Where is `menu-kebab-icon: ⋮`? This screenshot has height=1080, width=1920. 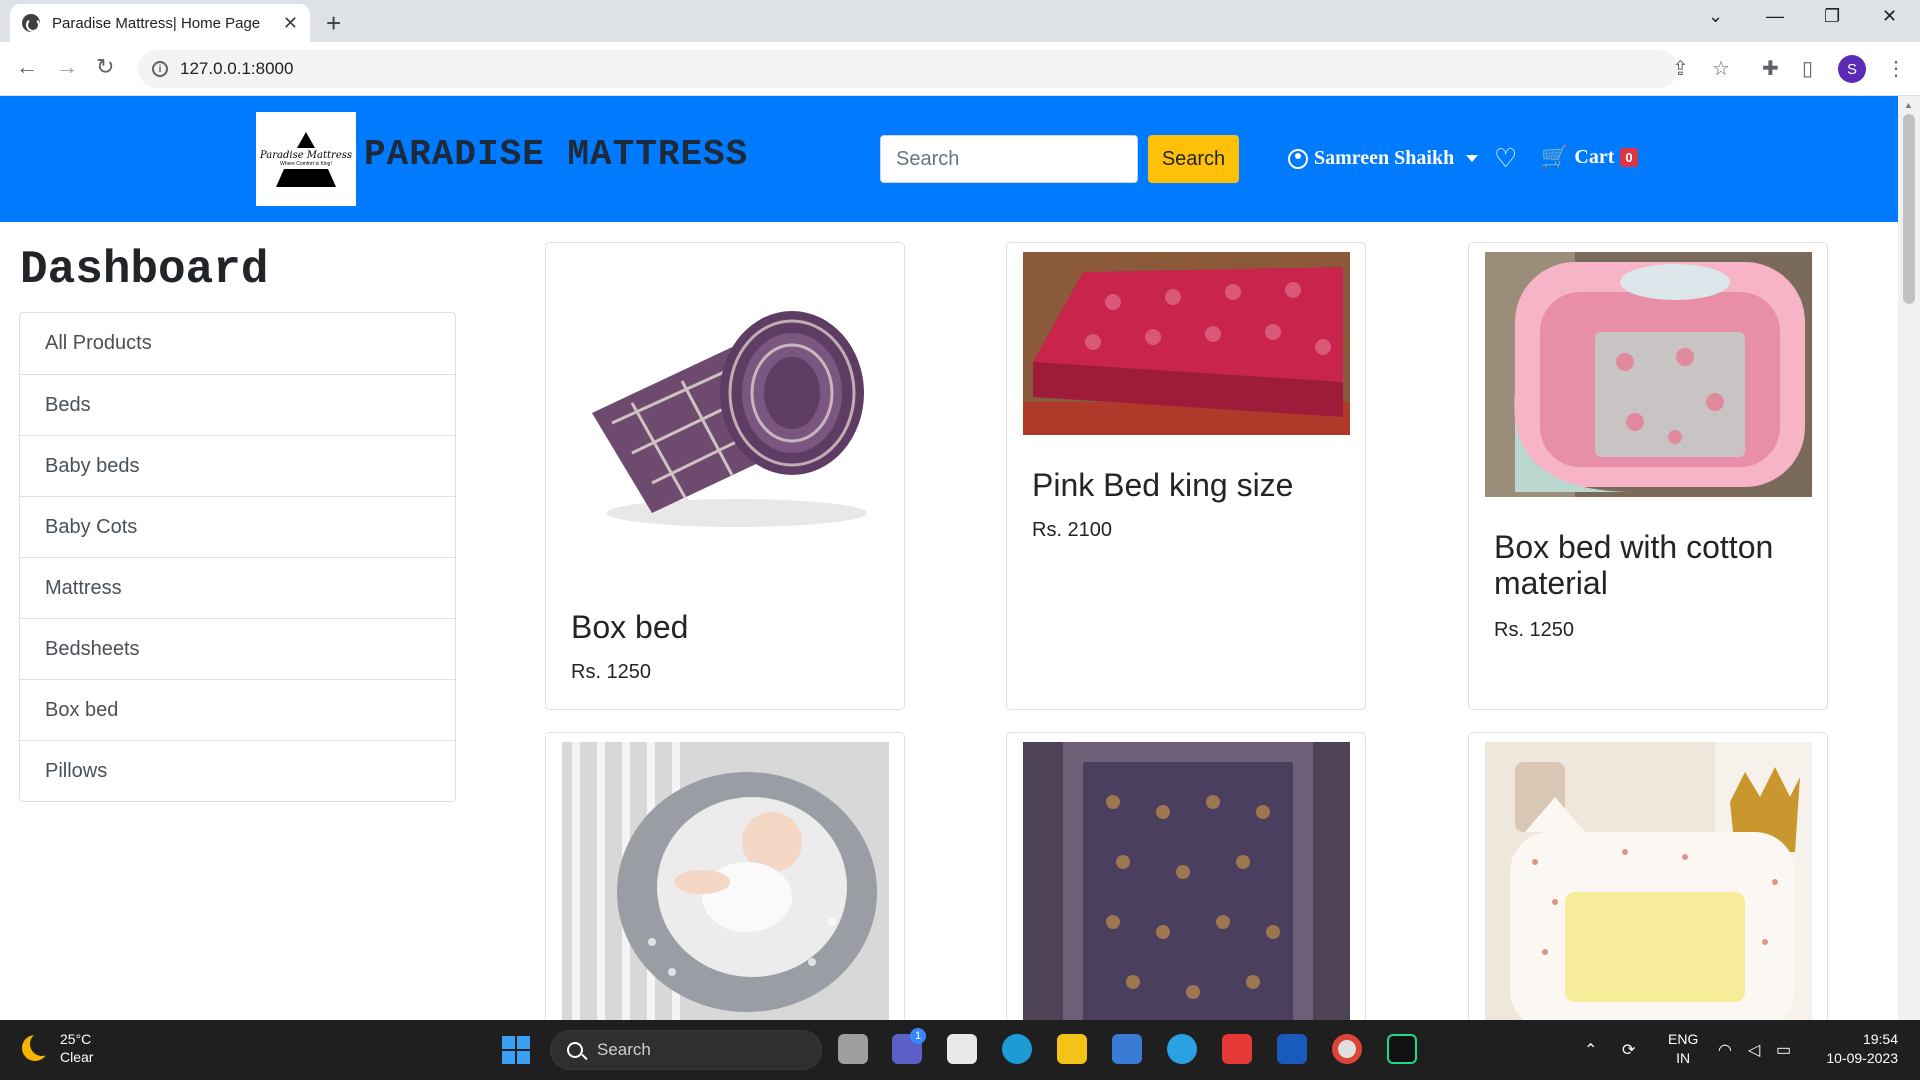 menu-kebab-icon: ⋮ is located at coordinates (1896, 68).